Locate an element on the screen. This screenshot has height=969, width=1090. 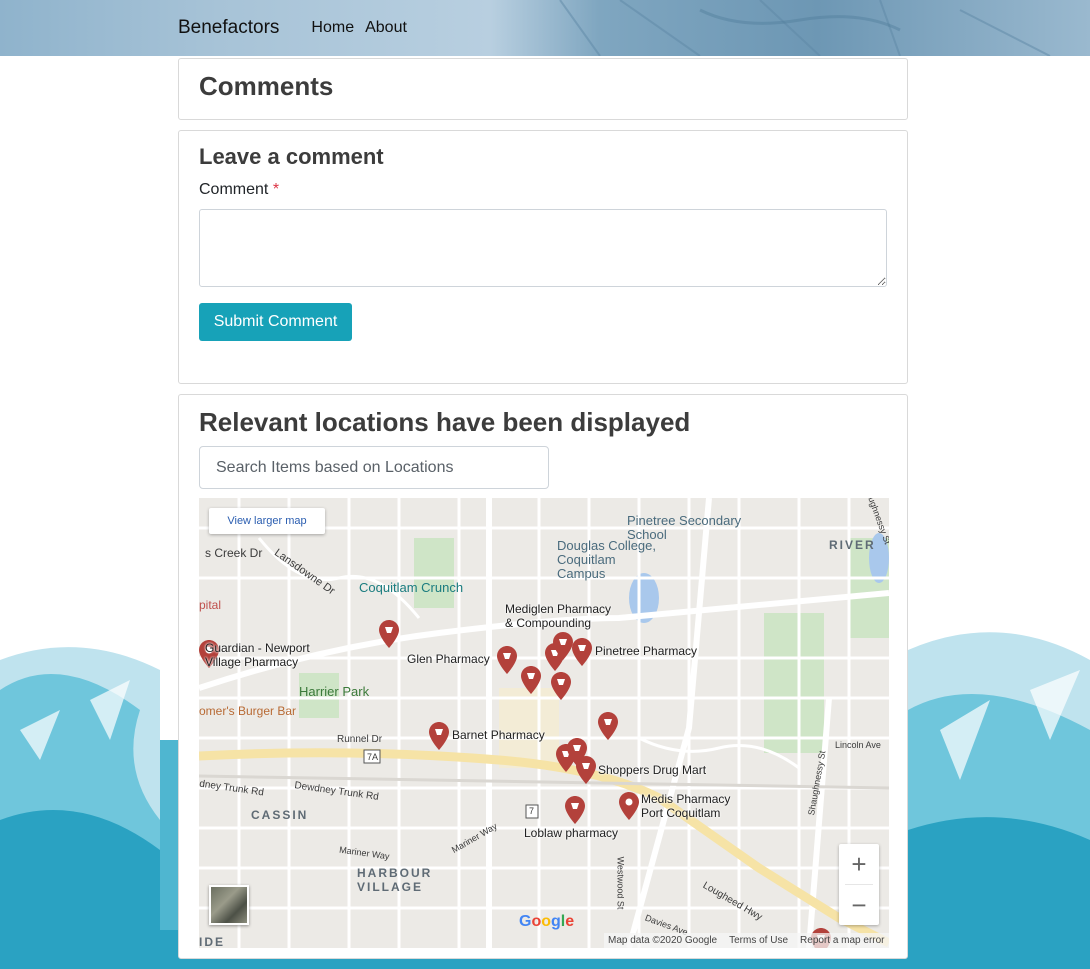
pin-label-shoppers: Shoppers Drug Mart is located at coordinates (652, 770).